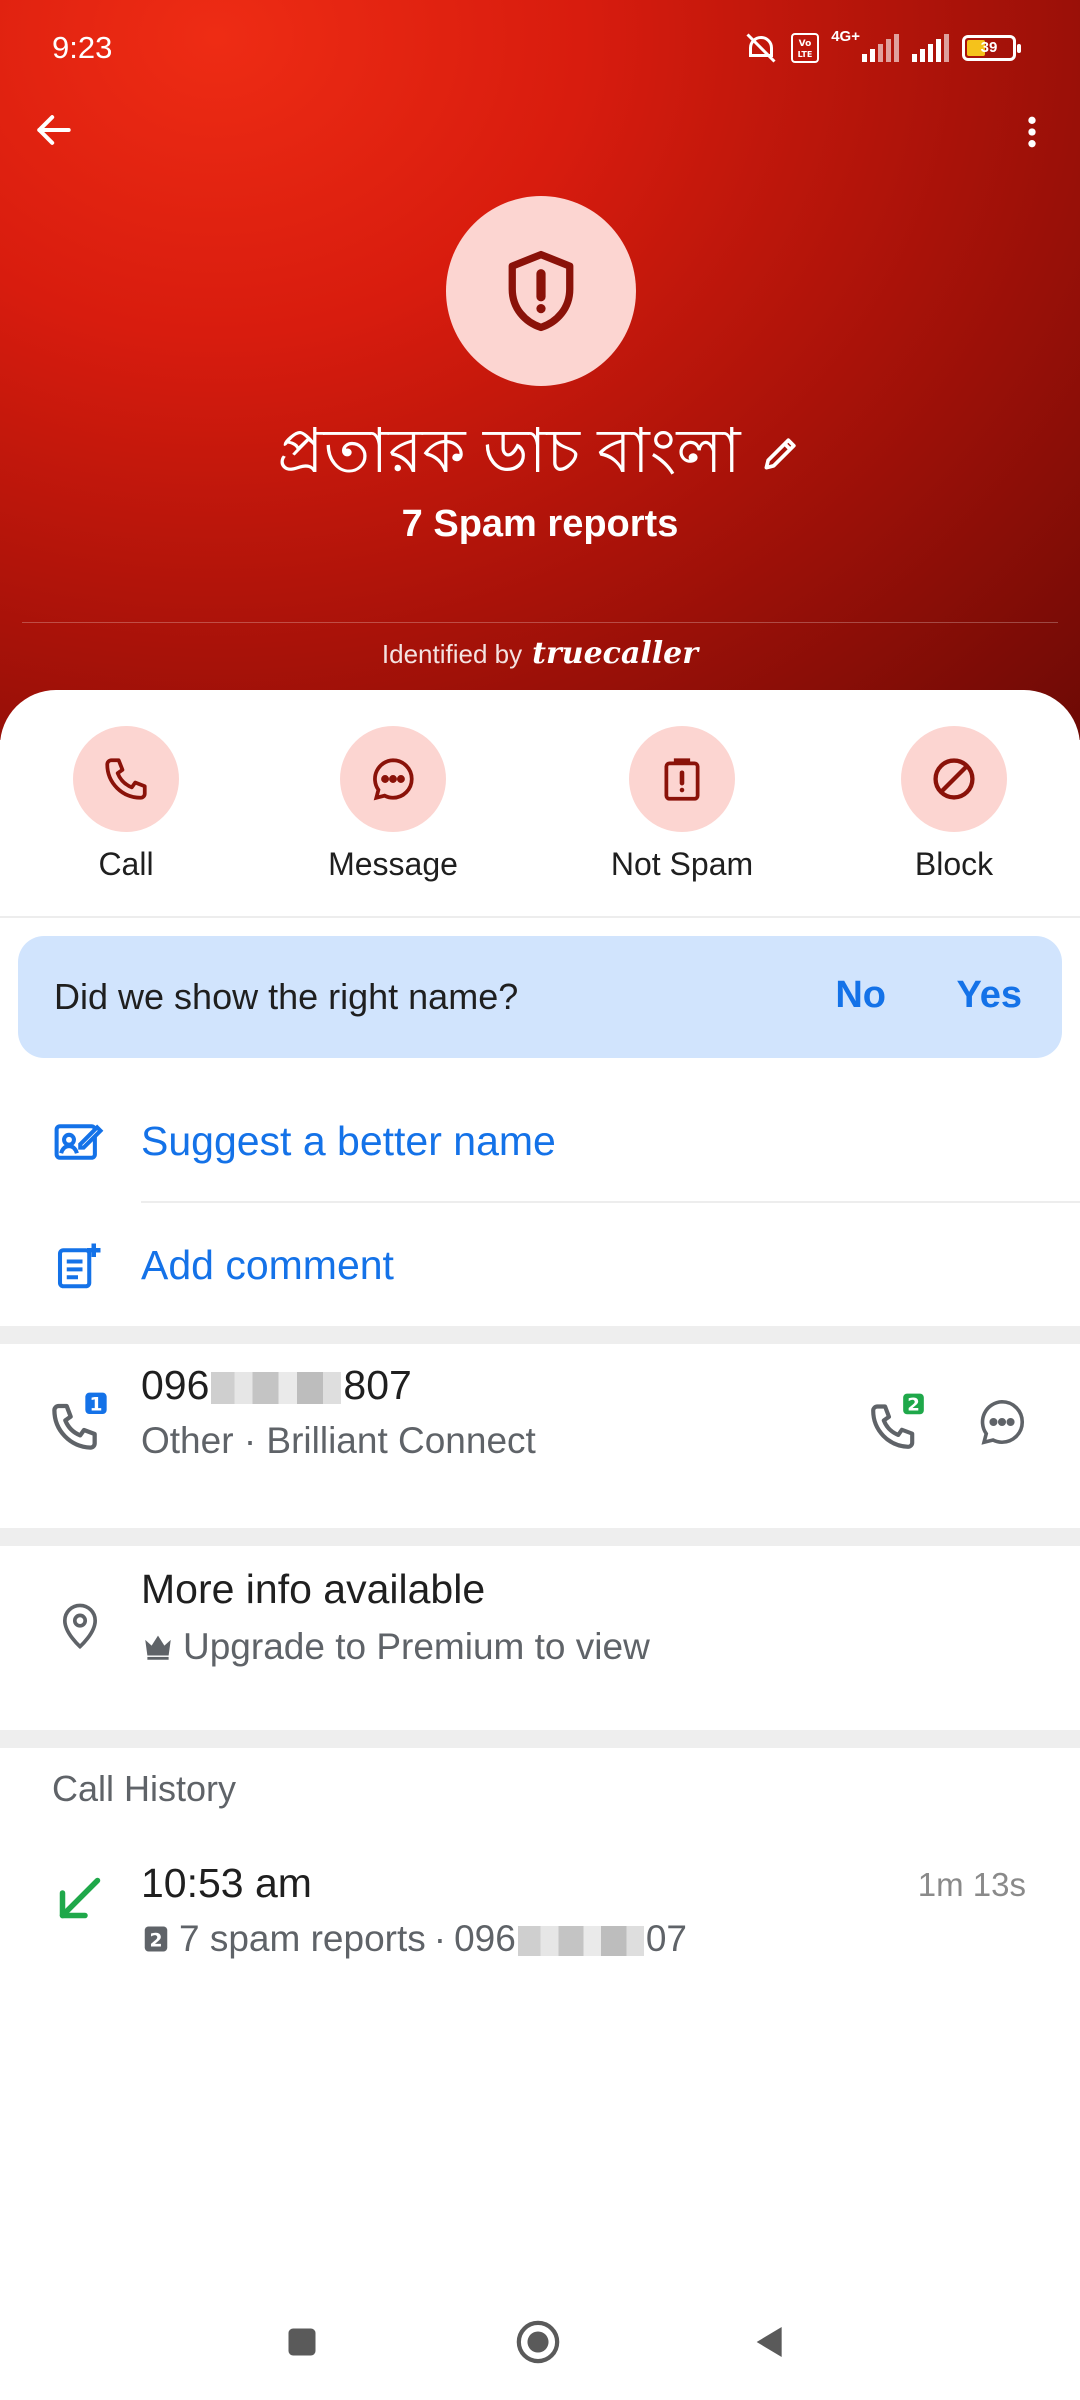 The width and height of the screenshot is (1080, 2400). I want to click on call-sim2-button: 2, so click(898, 1422).